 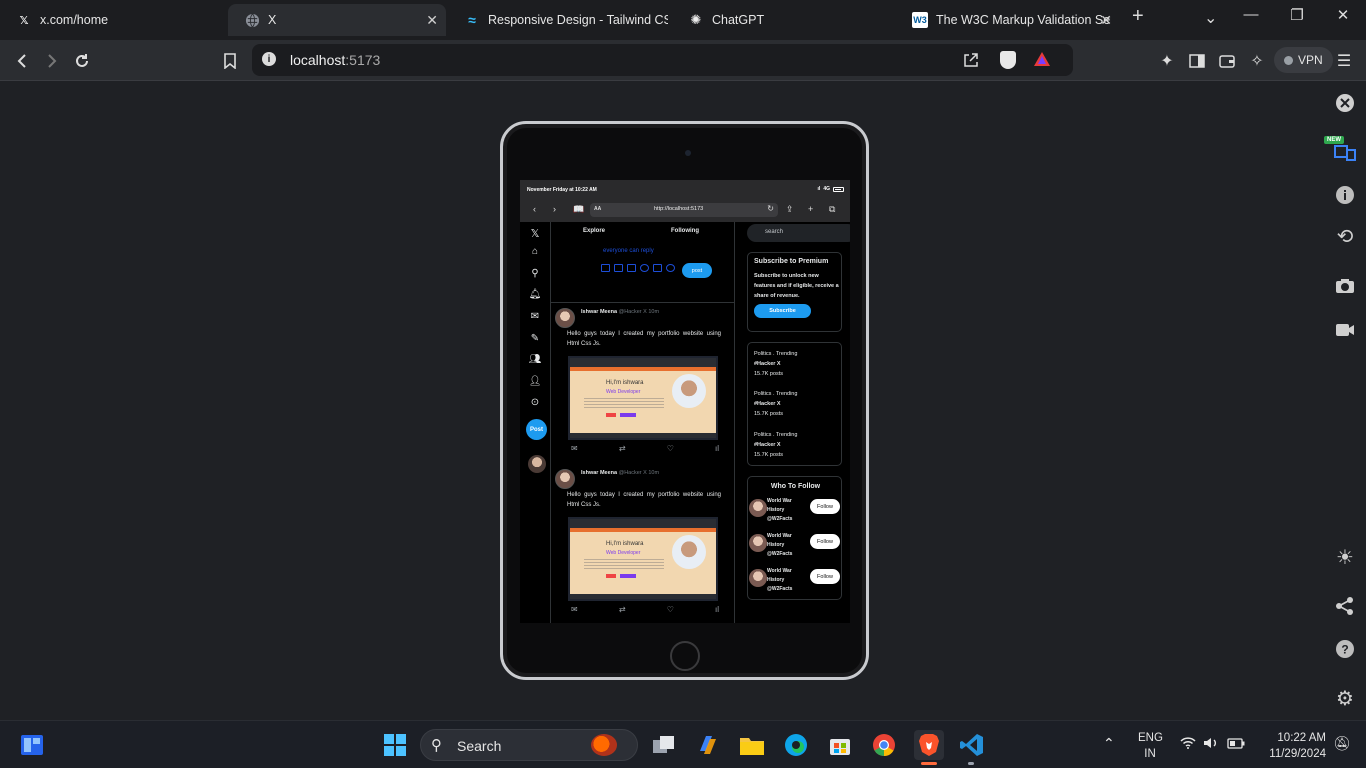 I want to click on start-windows-icon, so click(x=395, y=745).